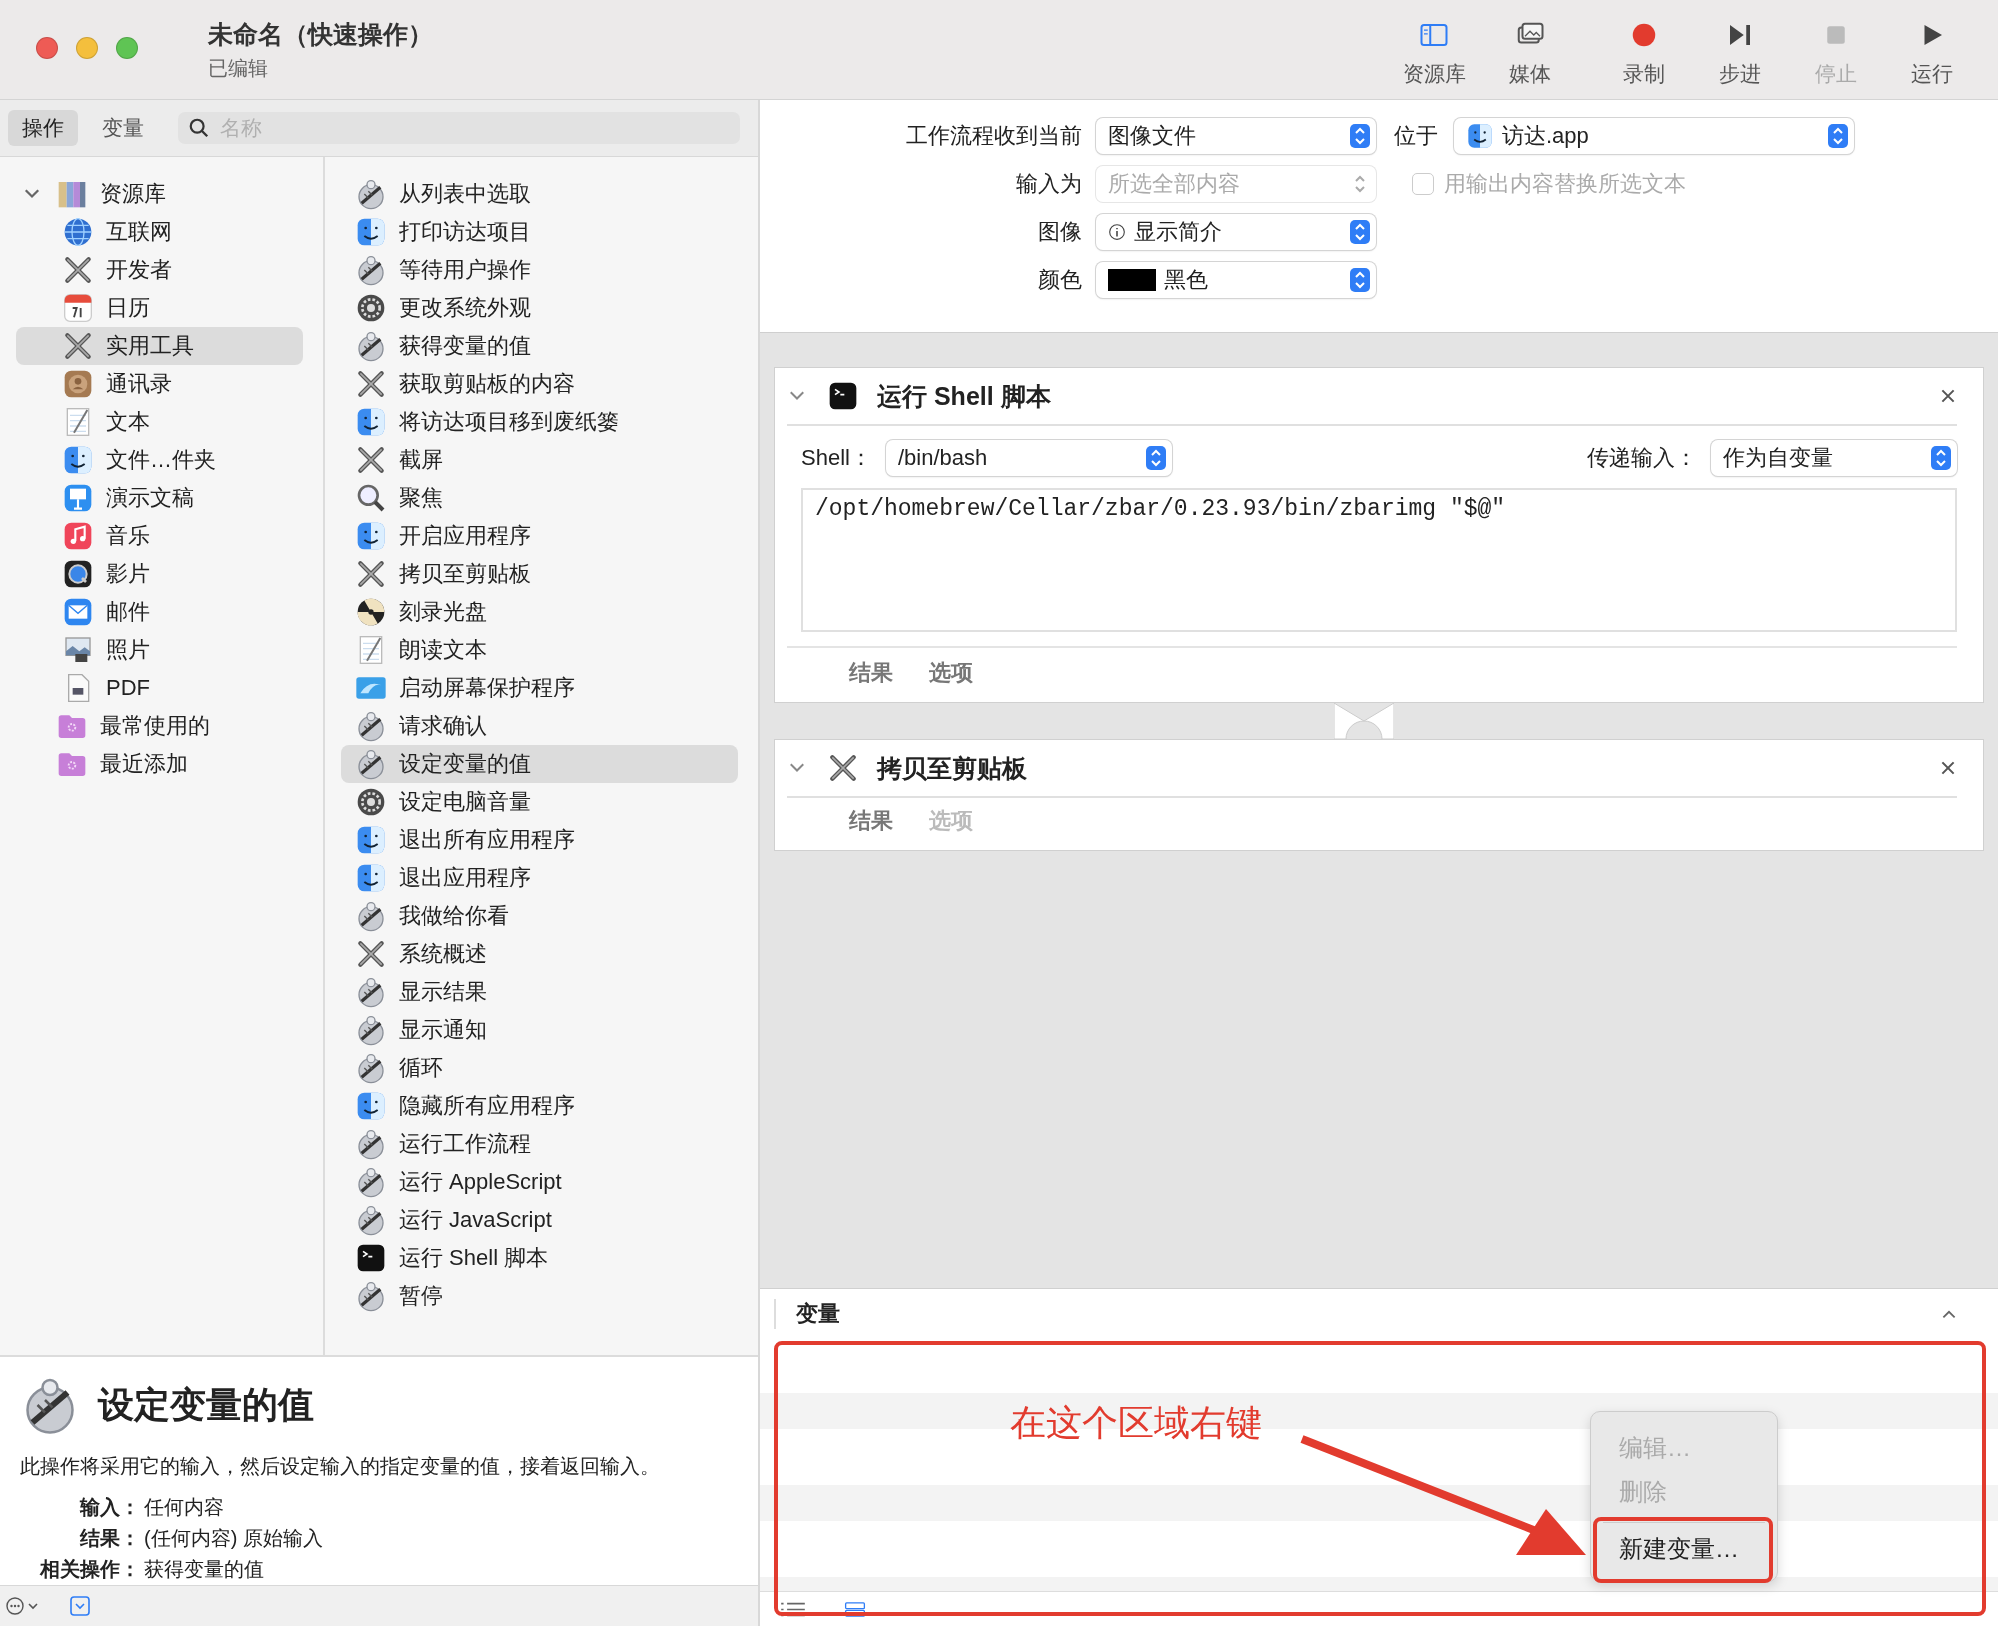 This screenshot has height=1626, width=1998. Describe the element at coordinates (1048, 184) in the screenshot. I see `field-label: 输入为` at that location.